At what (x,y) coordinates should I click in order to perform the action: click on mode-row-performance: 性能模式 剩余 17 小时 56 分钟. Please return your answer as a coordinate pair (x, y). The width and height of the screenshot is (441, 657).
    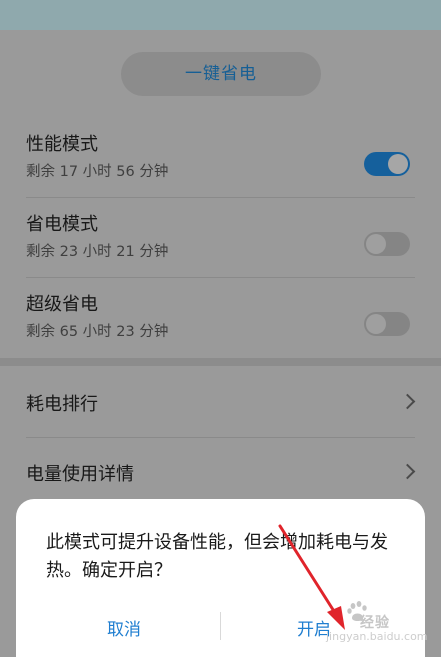
    Looking at the image, I should click on (220, 158).